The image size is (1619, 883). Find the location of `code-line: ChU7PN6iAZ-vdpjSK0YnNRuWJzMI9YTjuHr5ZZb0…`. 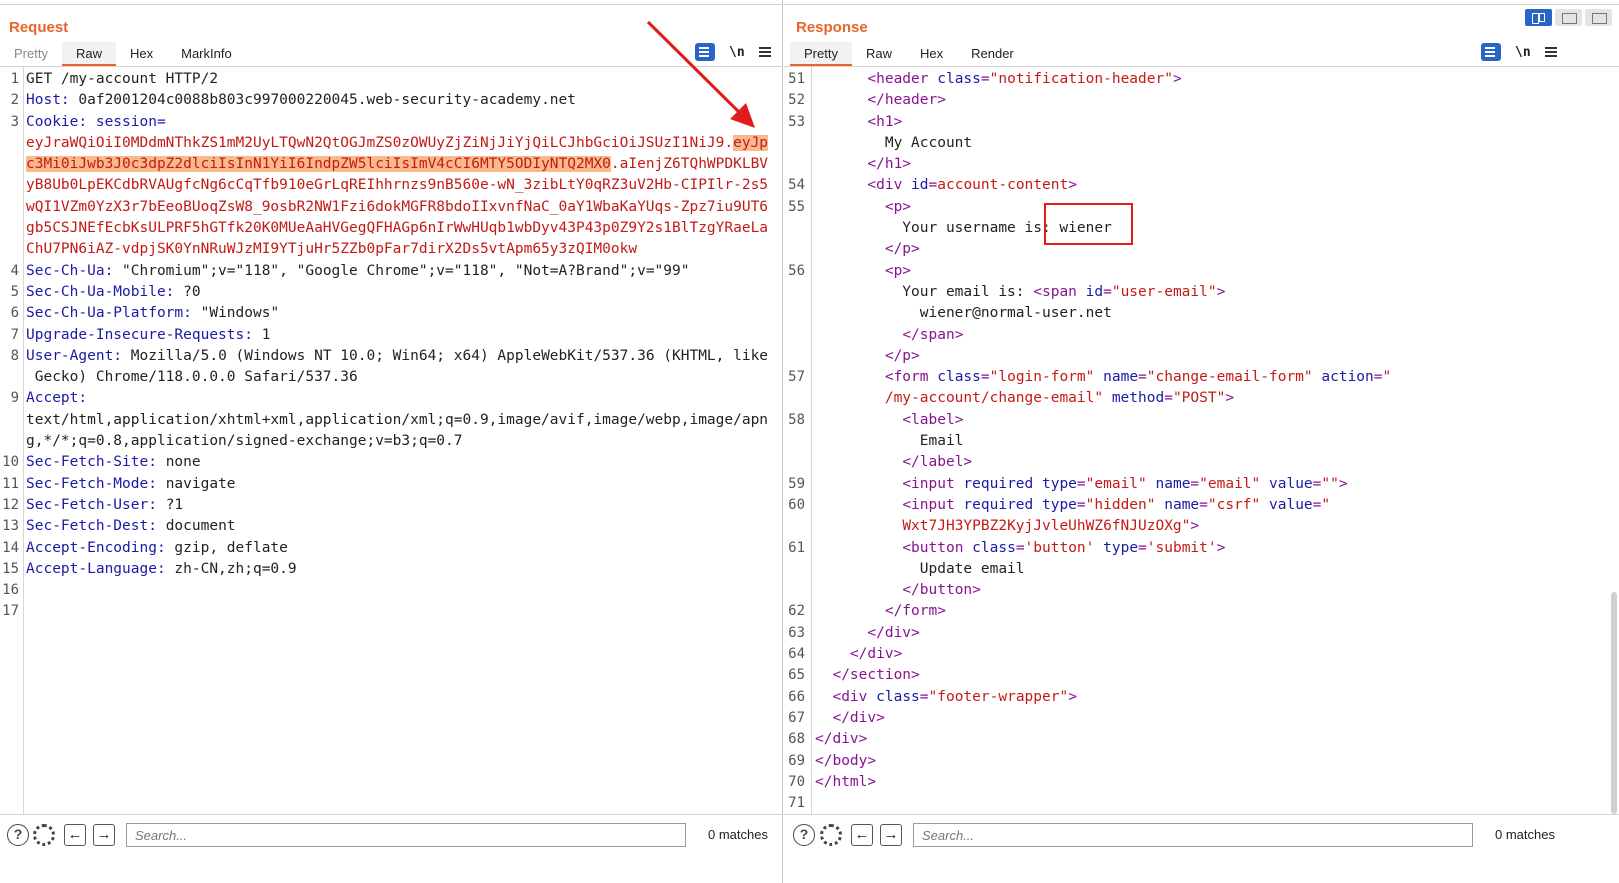

code-line: ChU7PN6iAZ-vdpjSK0YnNRuWJzMI9YTjuHr5ZZb0… is located at coordinates (391, 249).